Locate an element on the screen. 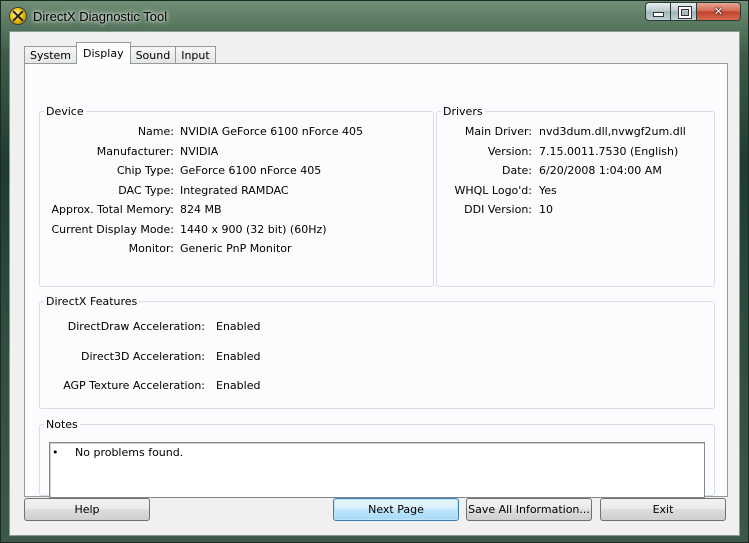  note-text: No problems found. is located at coordinates (129, 452).